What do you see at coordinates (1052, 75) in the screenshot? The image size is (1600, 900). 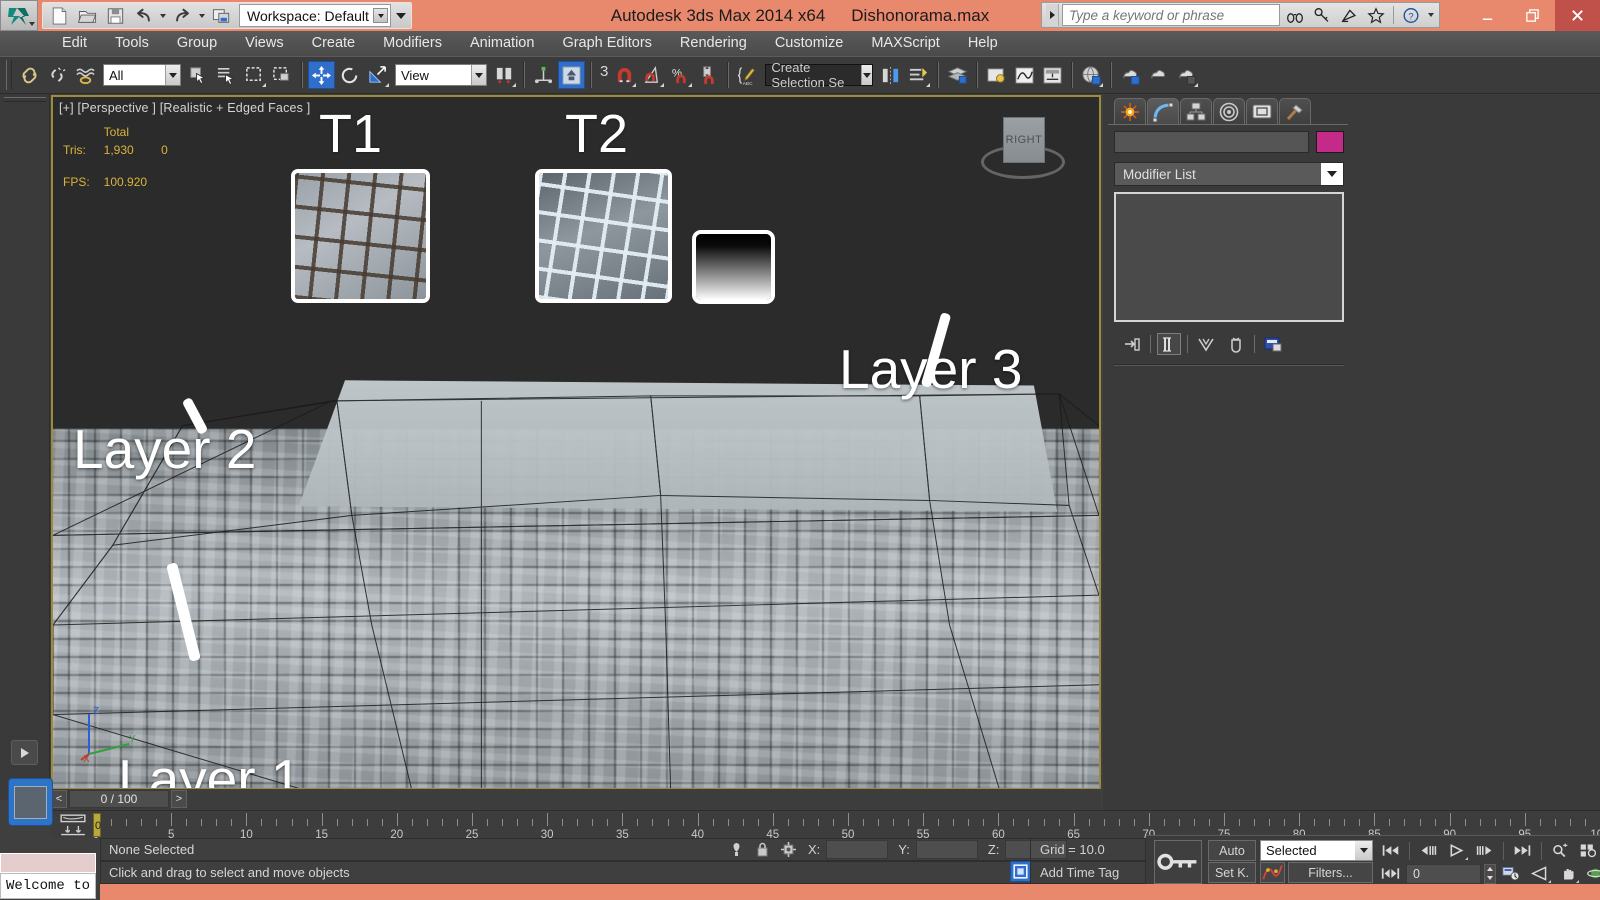 I see `schematic-view-icon` at bounding box center [1052, 75].